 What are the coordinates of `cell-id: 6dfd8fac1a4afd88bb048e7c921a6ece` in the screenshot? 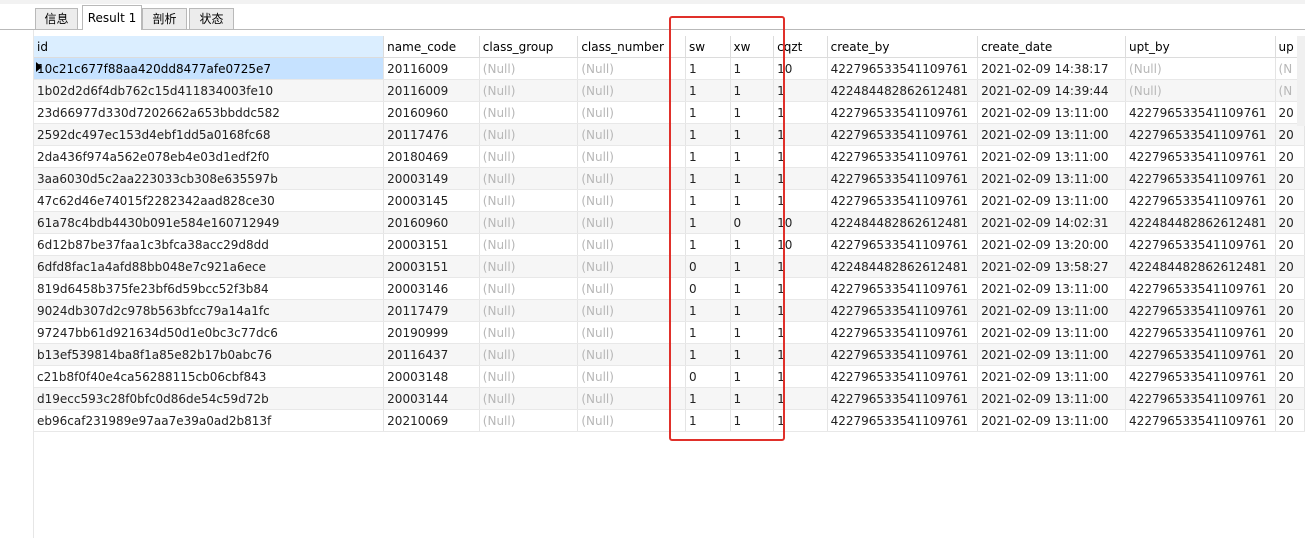 It's located at (209, 266).